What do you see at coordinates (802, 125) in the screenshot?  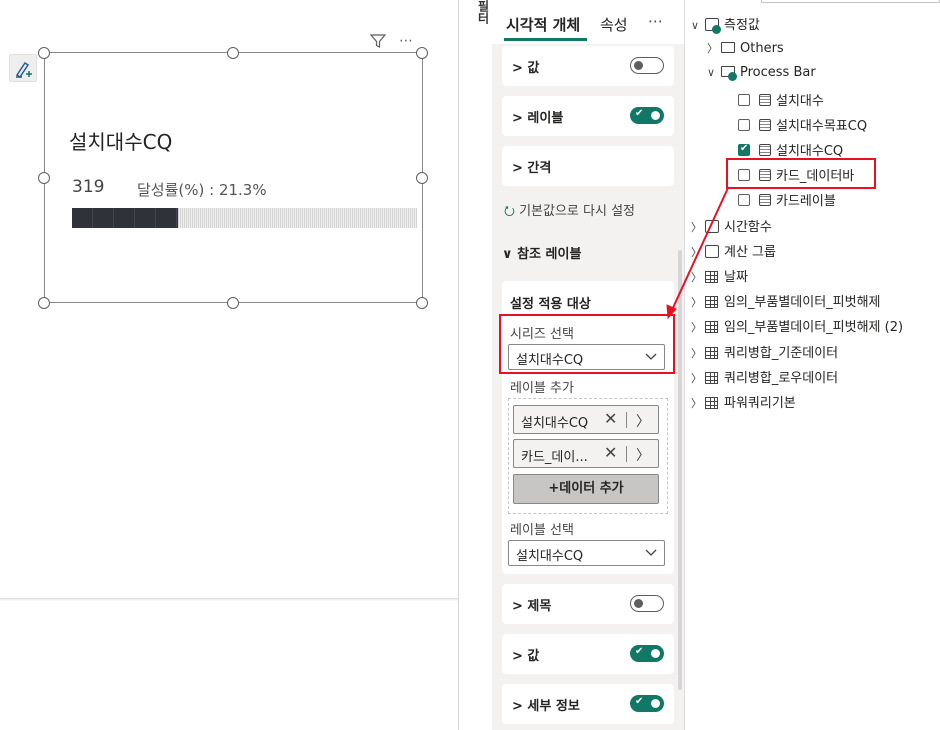 I see `field-item: 설치대수목표CQ` at bounding box center [802, 125].